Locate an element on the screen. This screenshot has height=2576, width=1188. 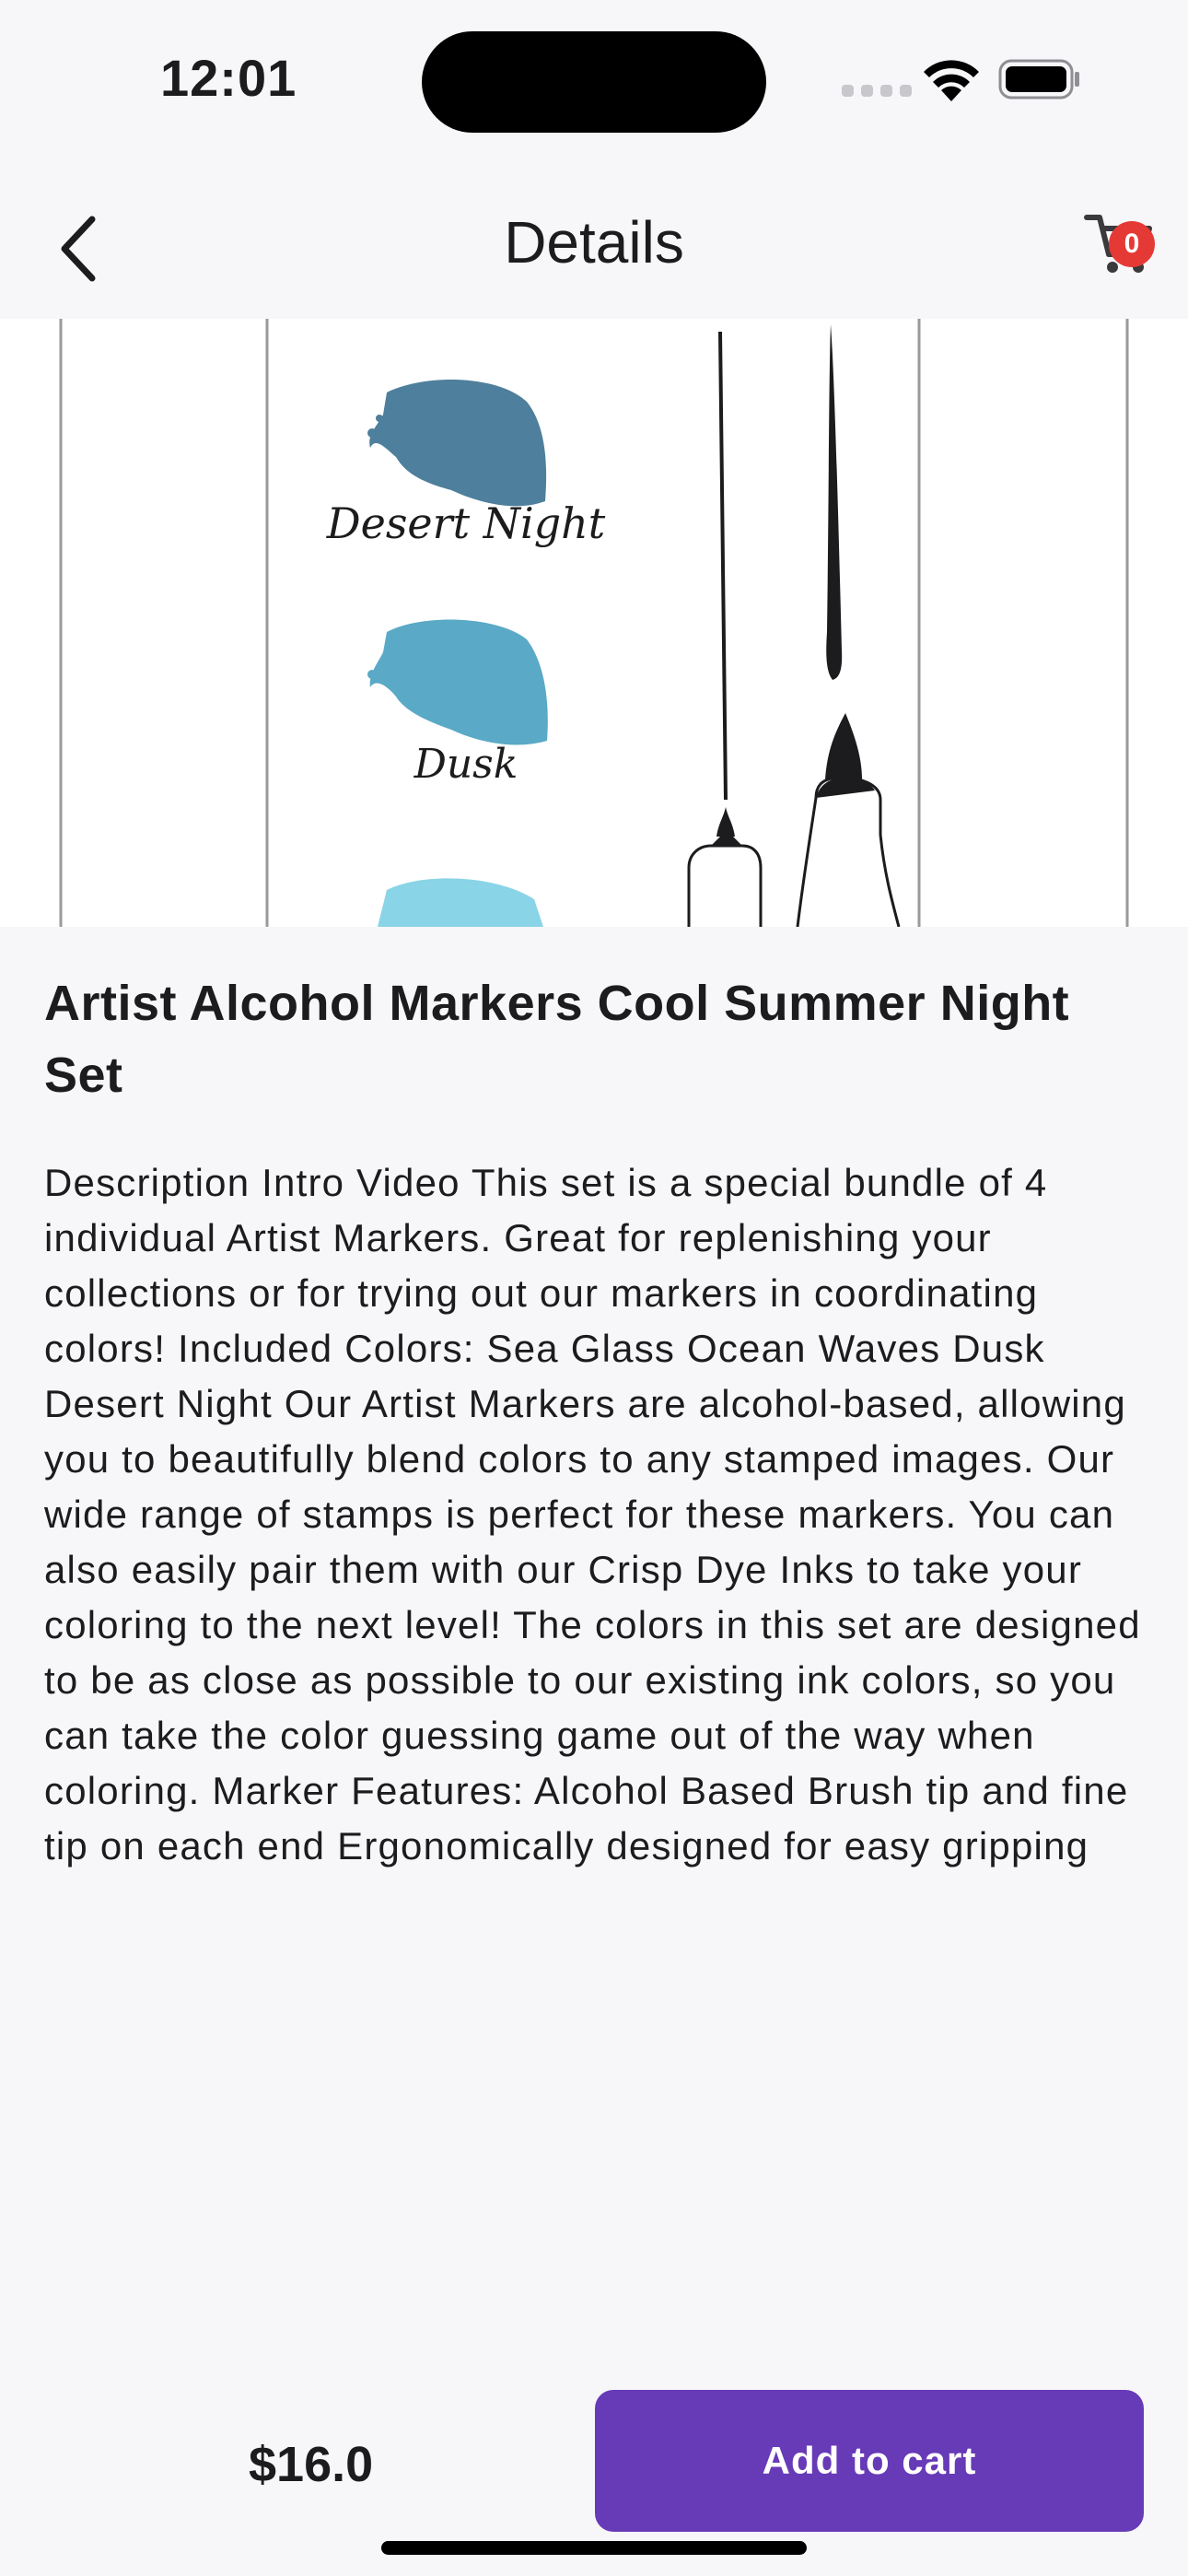
page-title: Details is located at coordinates (594, 242).